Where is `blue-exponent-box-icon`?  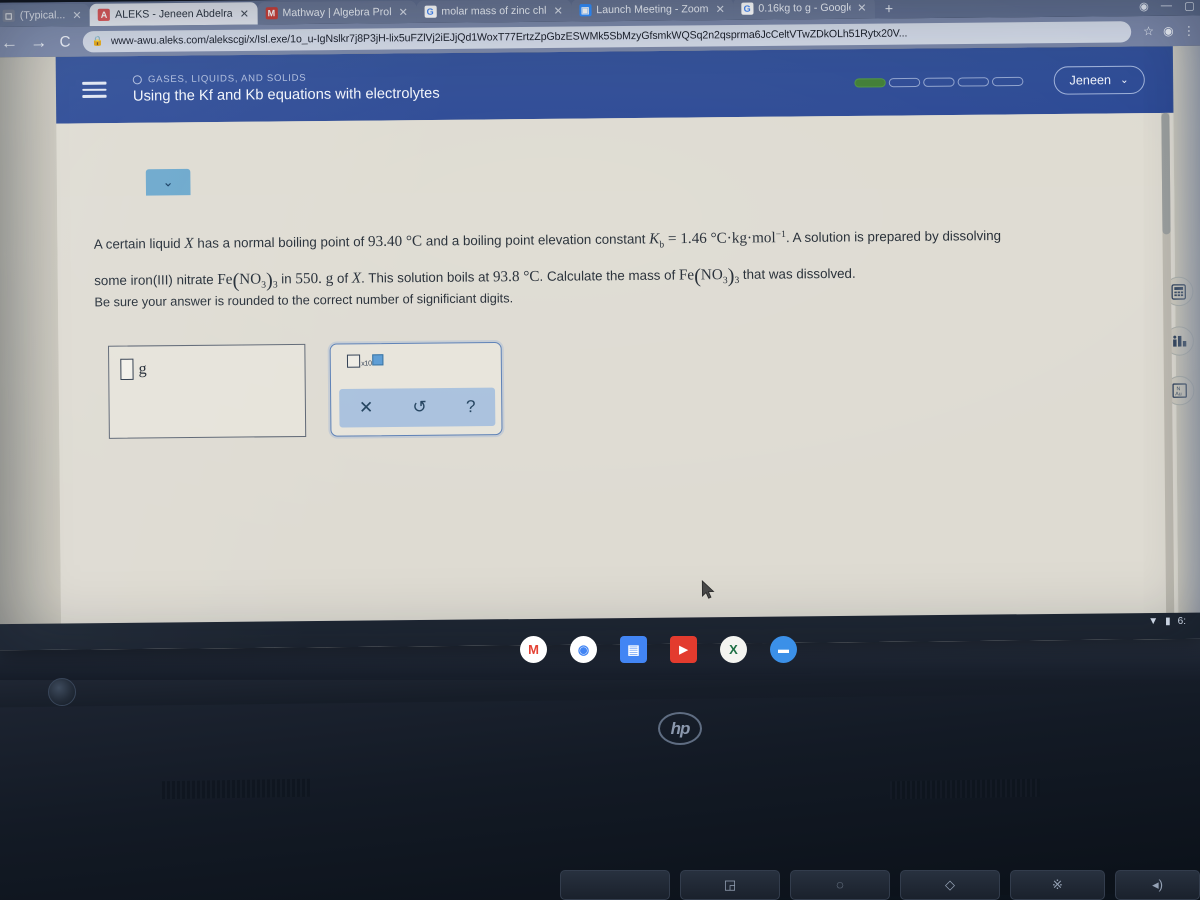
blue-exponent-box-icon is located at coordinates (378, 360).